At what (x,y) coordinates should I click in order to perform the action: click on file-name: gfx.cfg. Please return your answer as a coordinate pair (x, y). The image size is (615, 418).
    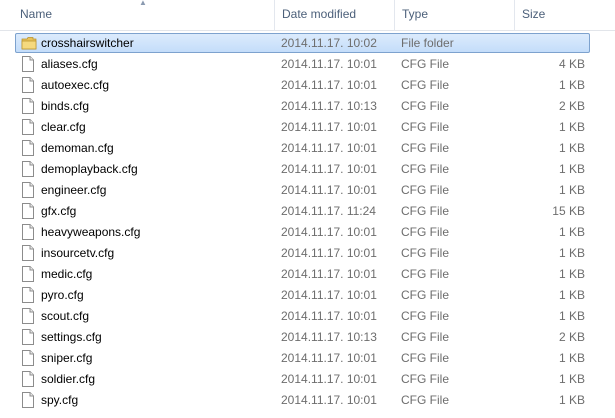
    Looking at the image, I should click on (59, 211).